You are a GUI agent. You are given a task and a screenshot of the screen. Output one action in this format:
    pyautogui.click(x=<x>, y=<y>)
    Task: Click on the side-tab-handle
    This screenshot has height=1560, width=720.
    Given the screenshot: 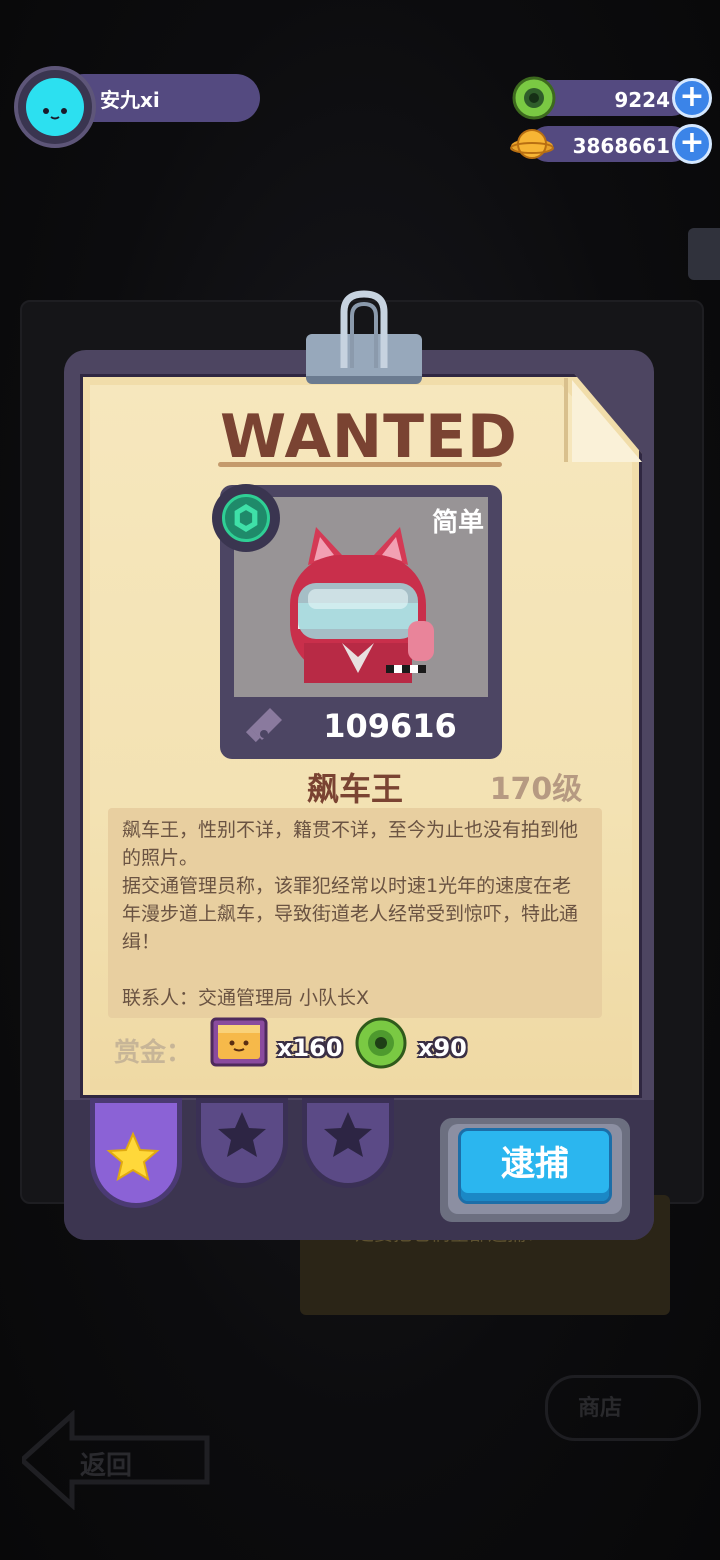 What is the action you would take?
    pyautogui.click(x=704, y=254)
    